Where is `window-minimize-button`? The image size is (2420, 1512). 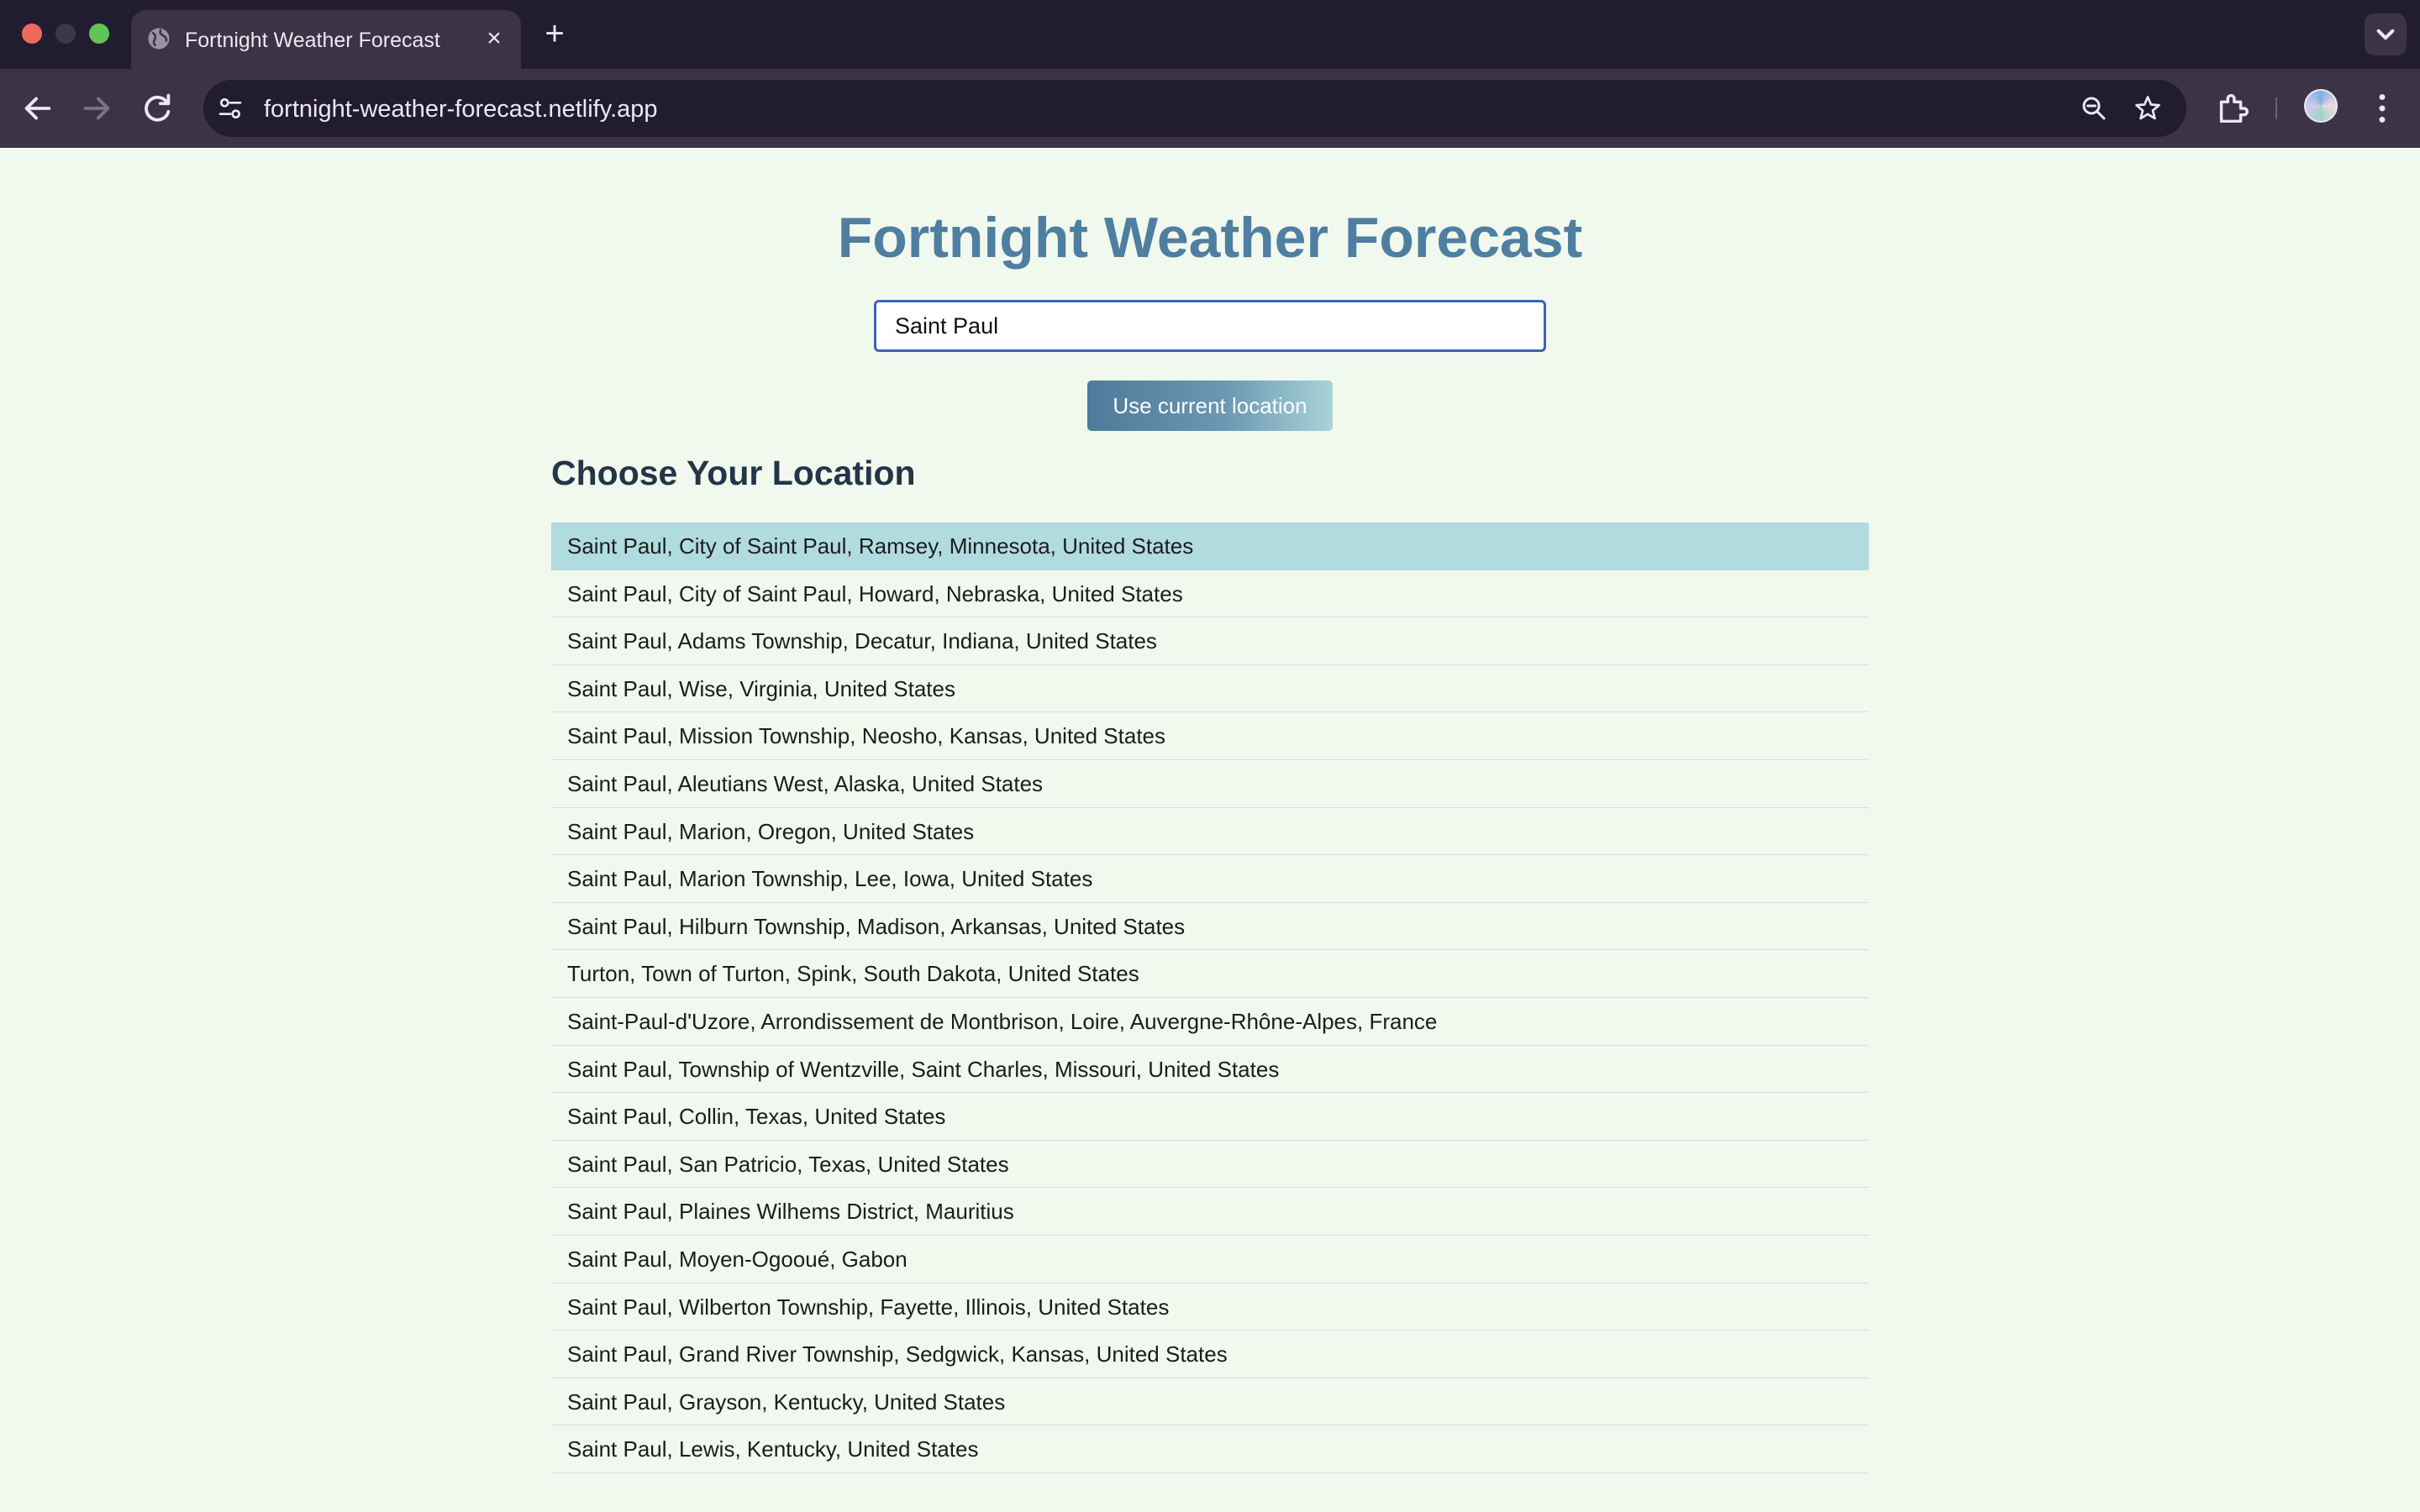 window-minimize-button is located at coordinates (65, 34).